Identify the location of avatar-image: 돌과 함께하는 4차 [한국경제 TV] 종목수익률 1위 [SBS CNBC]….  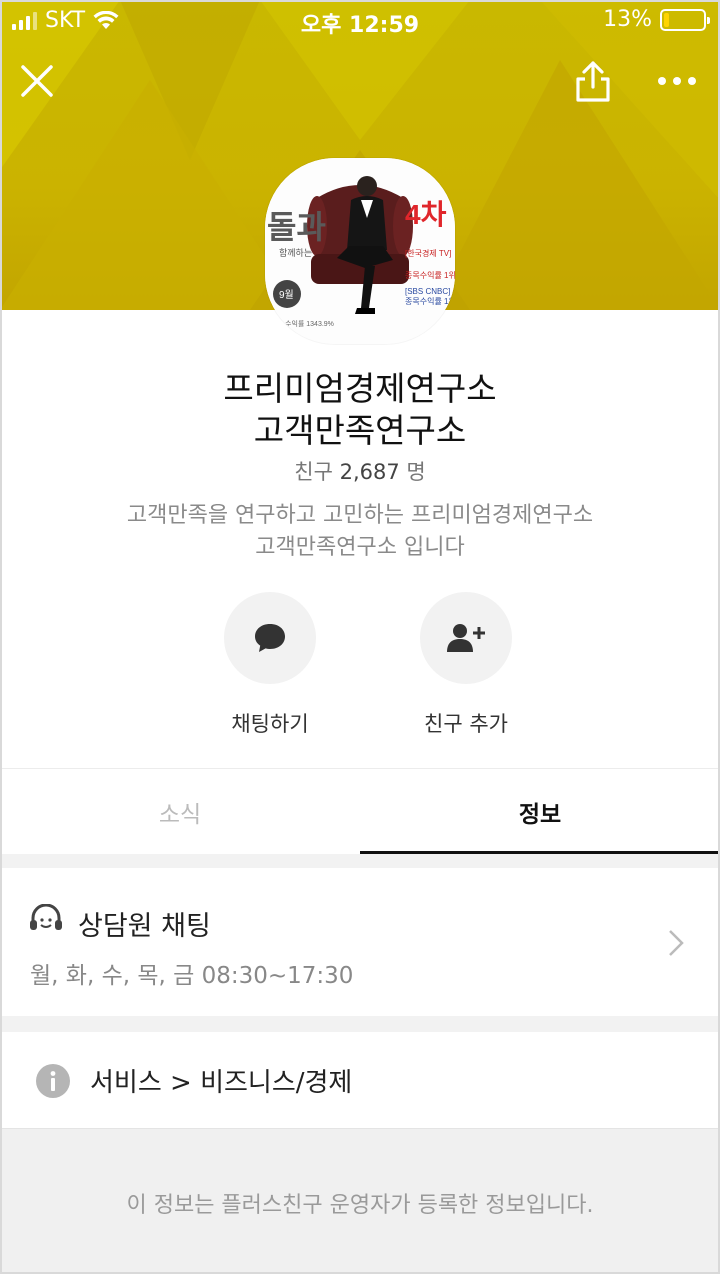
(360, 251).